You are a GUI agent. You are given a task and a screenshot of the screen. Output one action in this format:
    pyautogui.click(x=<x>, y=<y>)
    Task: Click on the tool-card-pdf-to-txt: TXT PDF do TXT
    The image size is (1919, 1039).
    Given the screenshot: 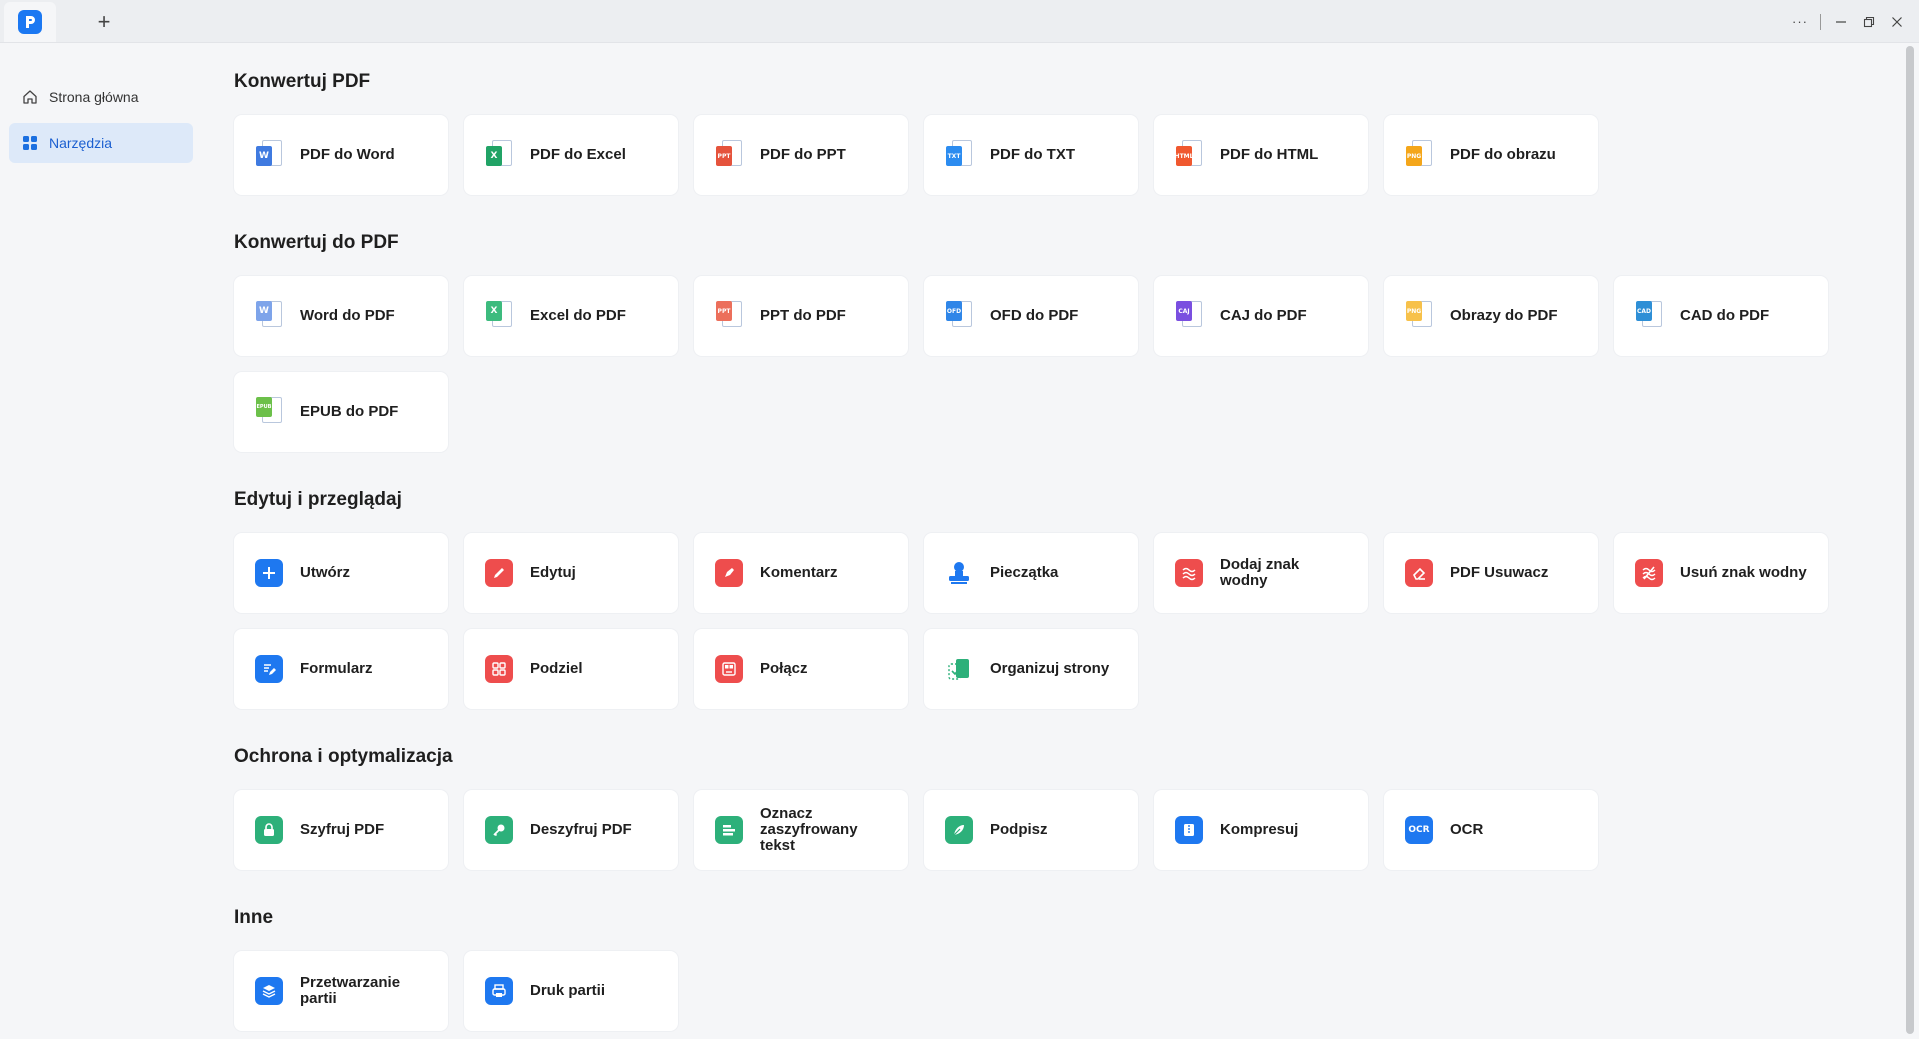 What is the action you would take?
    pyautogui.click(x=1031, y=155)
    